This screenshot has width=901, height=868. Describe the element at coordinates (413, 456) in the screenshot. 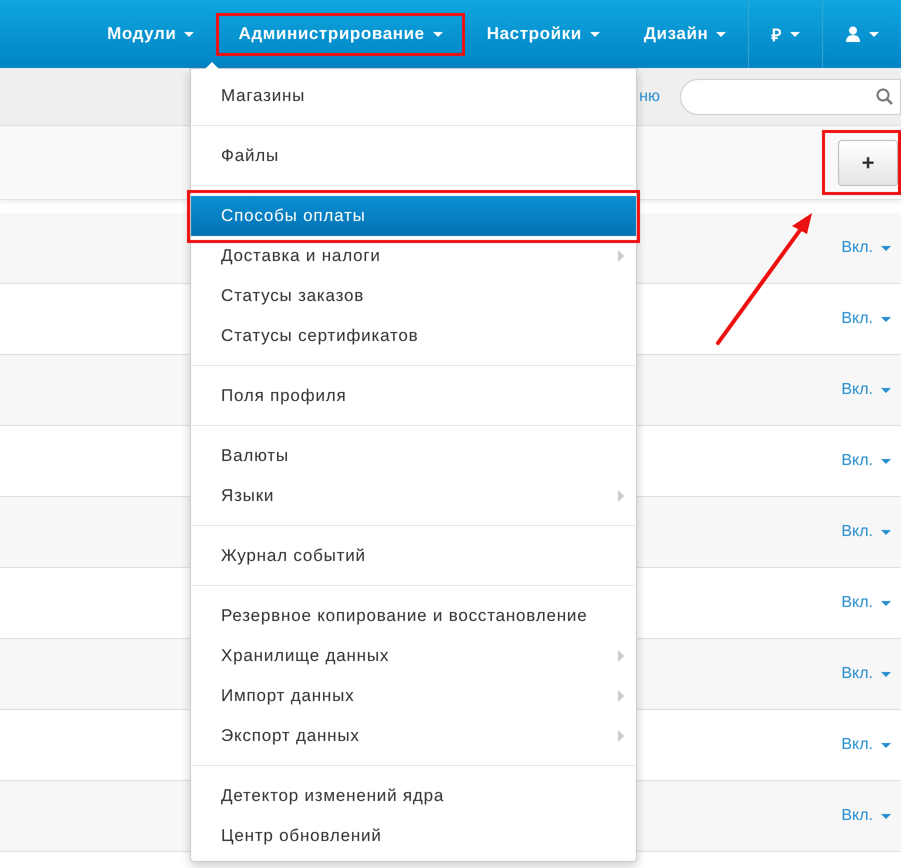

I see `menu-item: Валюты` at that location.